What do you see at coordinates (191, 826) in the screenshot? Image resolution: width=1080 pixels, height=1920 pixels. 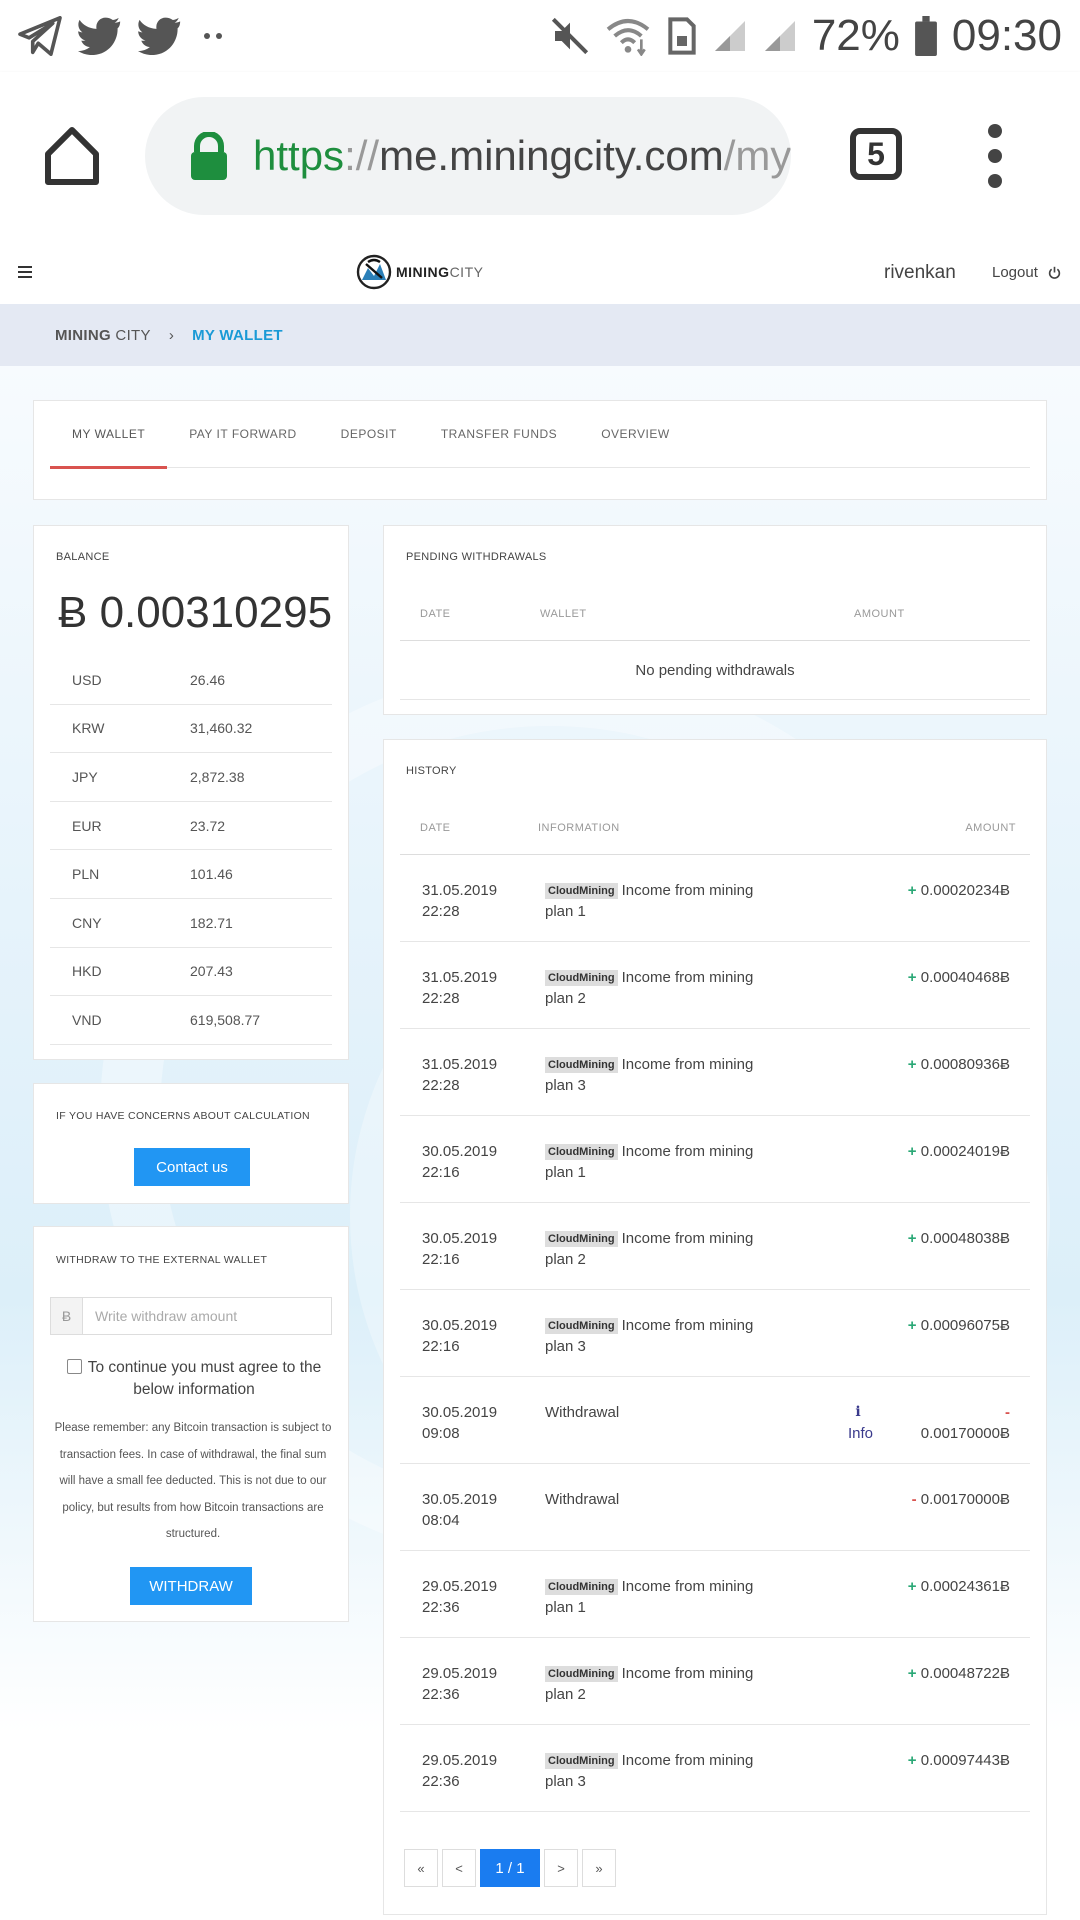 I see `currency-row: EUR 23.72` at bounding box center [191, 826].